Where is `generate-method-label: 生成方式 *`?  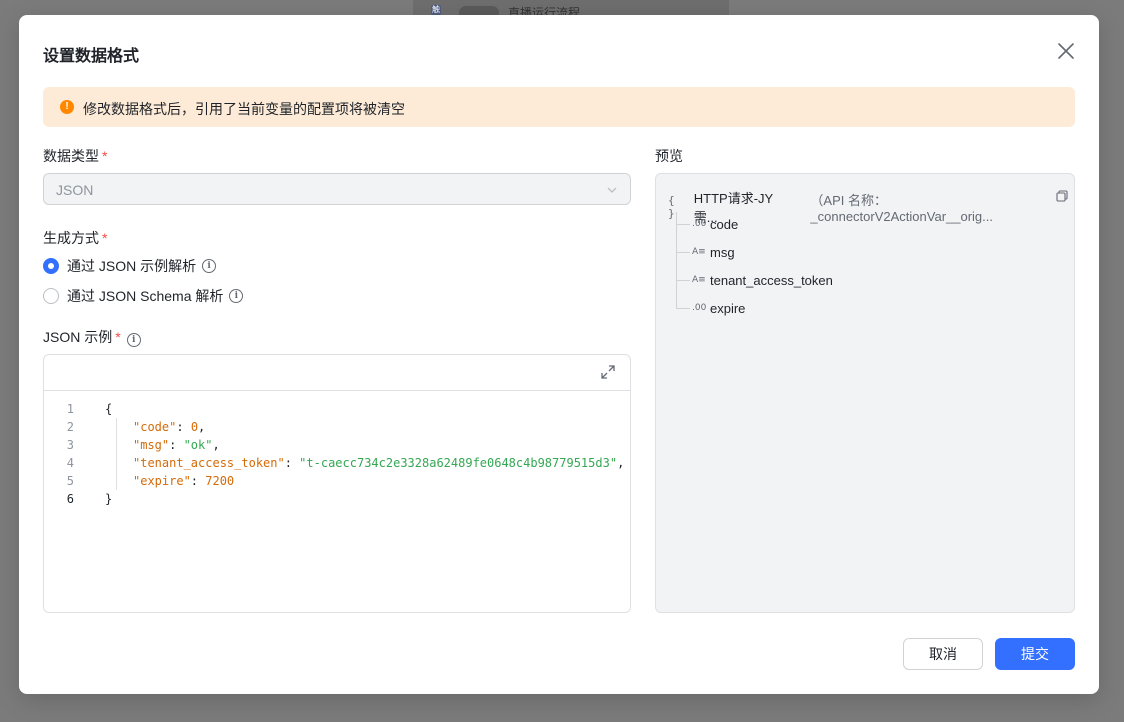 generate-method-label: 生成方式 * is located at coordinates (75, 238).